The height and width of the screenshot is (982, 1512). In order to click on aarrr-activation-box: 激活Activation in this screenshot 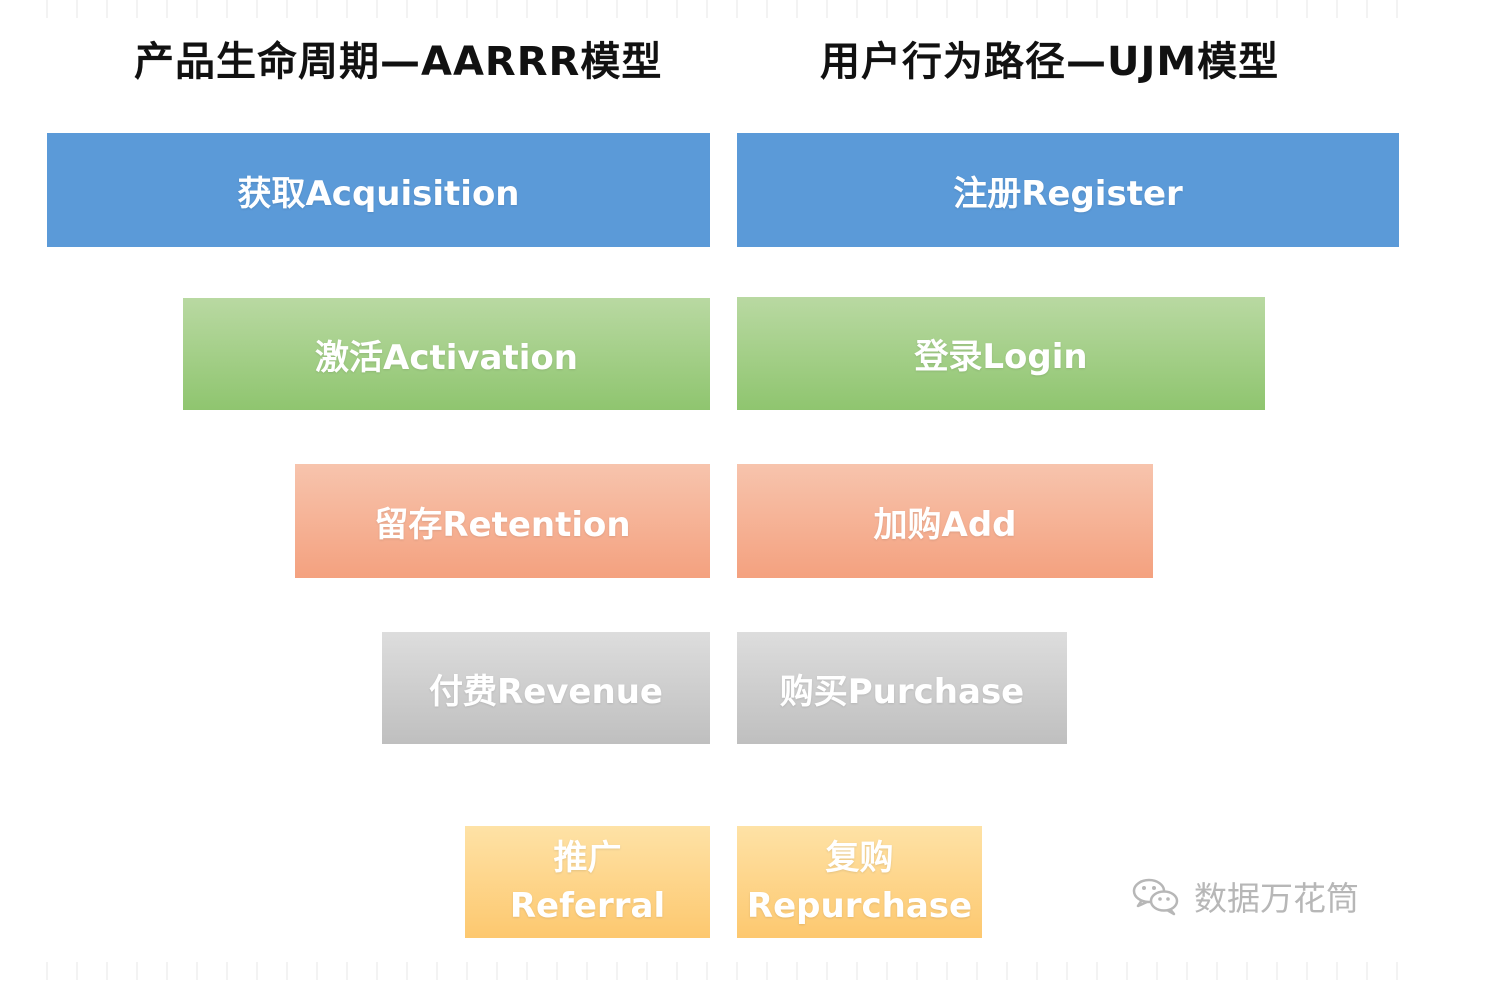, I will do `click(446, 354)`.